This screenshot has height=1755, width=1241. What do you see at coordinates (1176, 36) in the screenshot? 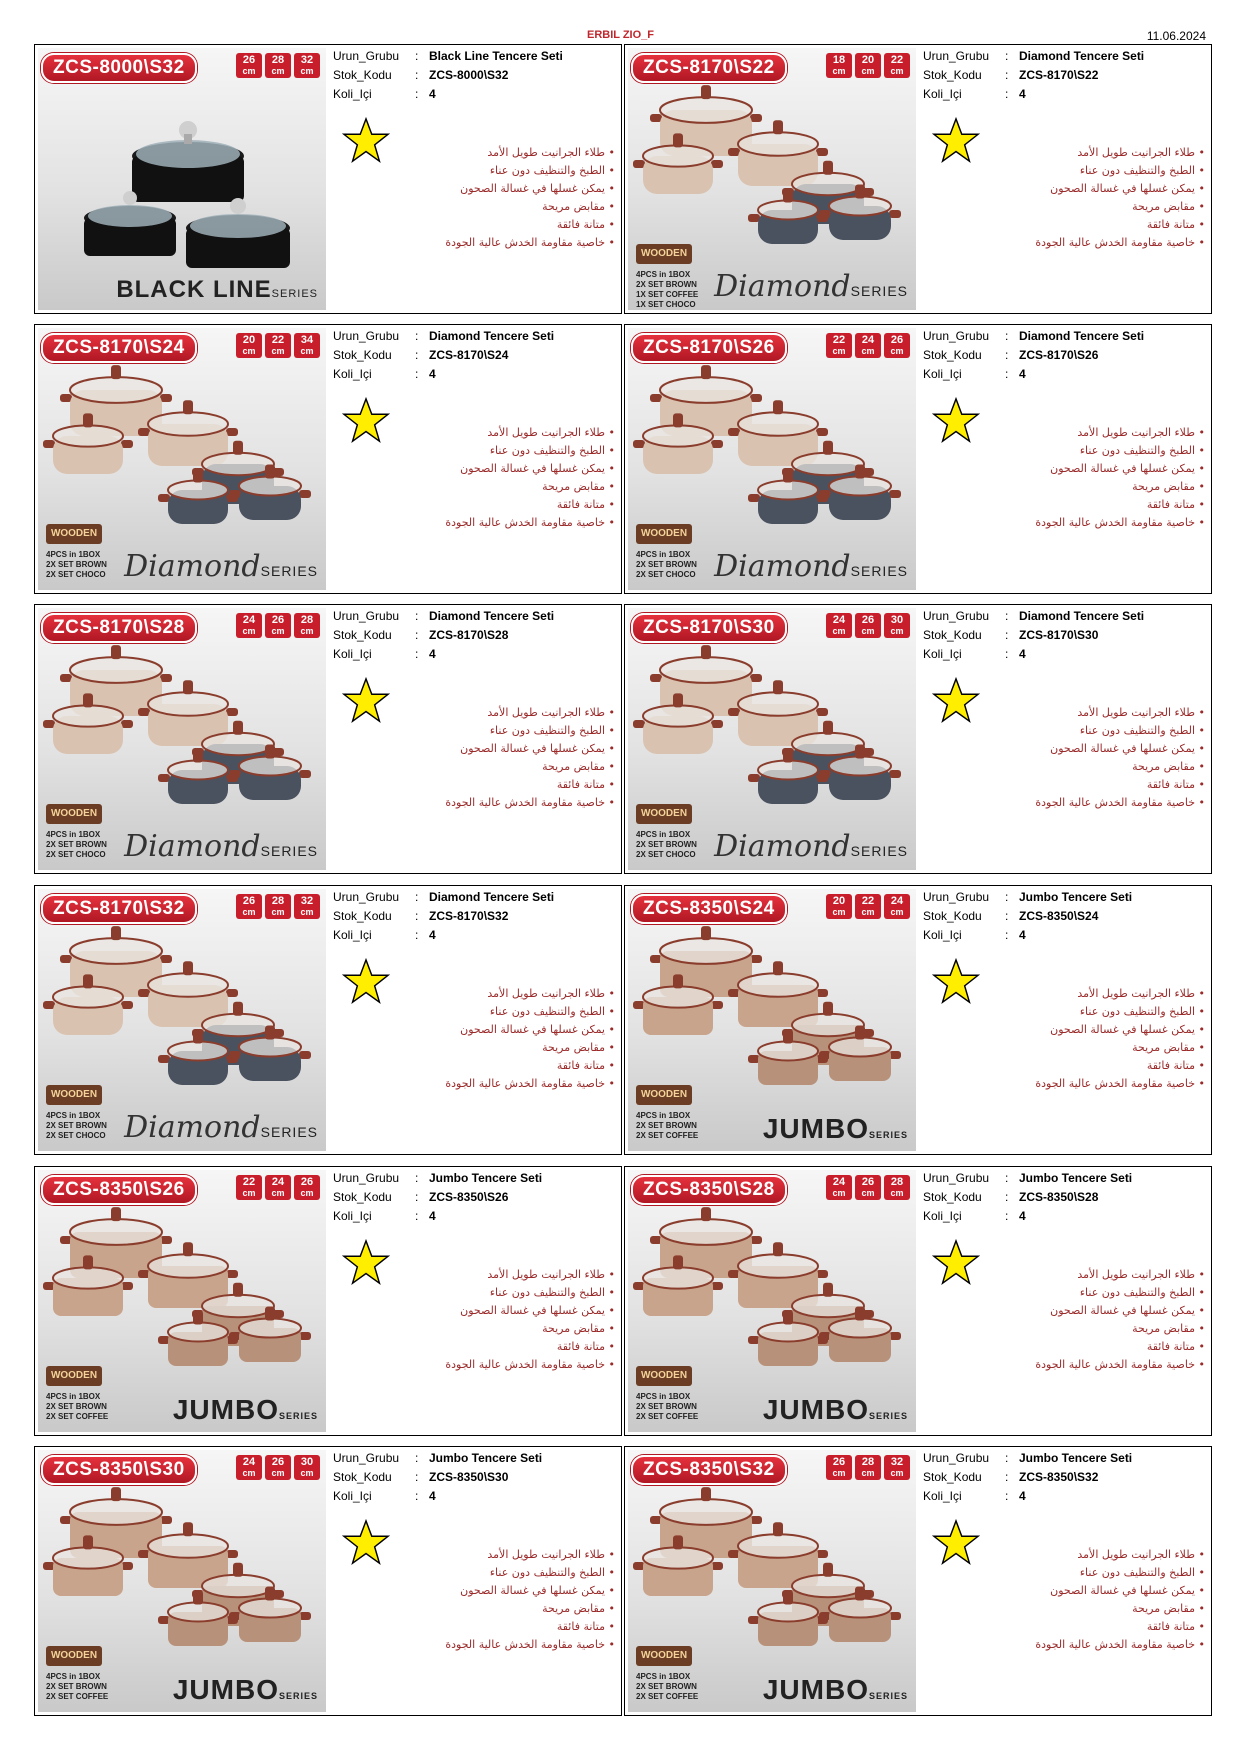
I see `document-date: 11.06.2024` at bounding box center [1176, 36].